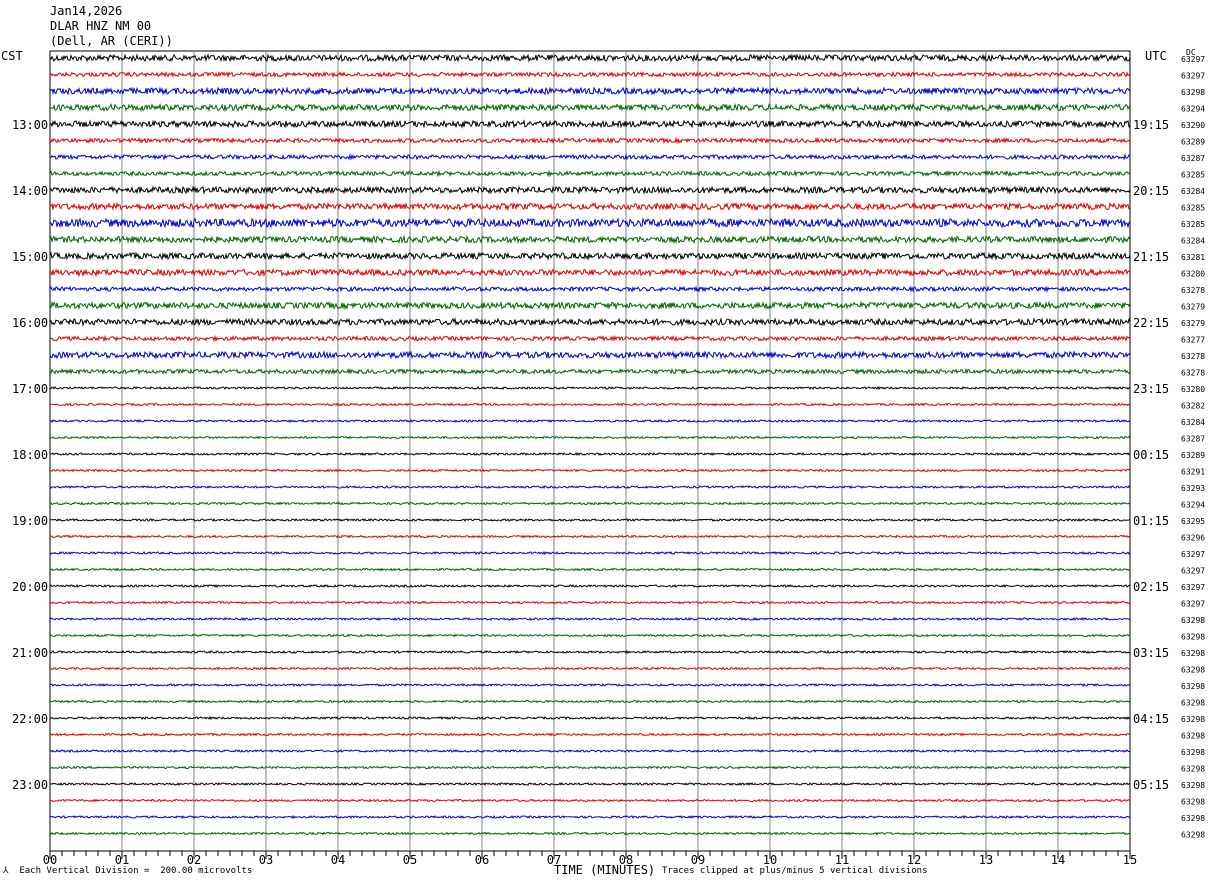  I want to click on utc-hour-label: 00:15, so click(1151, 455).